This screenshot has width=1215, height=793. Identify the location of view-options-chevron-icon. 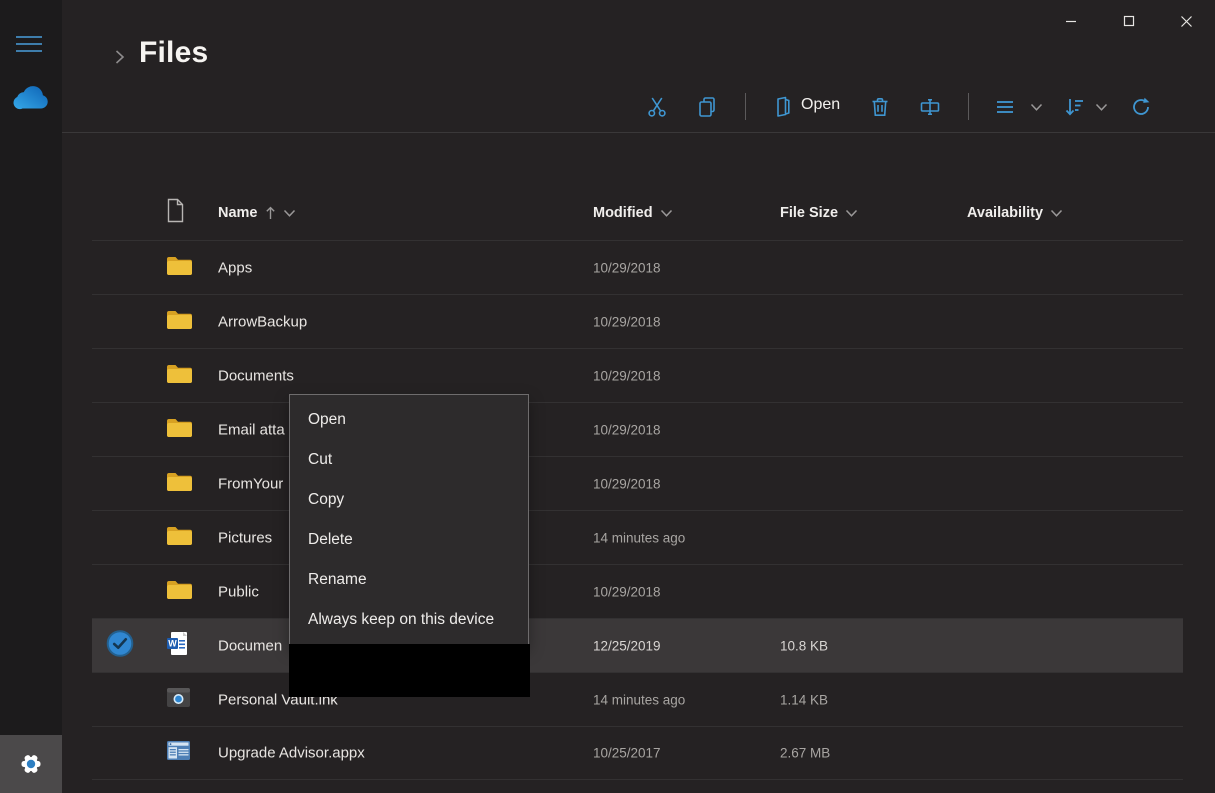
(1036, 107).